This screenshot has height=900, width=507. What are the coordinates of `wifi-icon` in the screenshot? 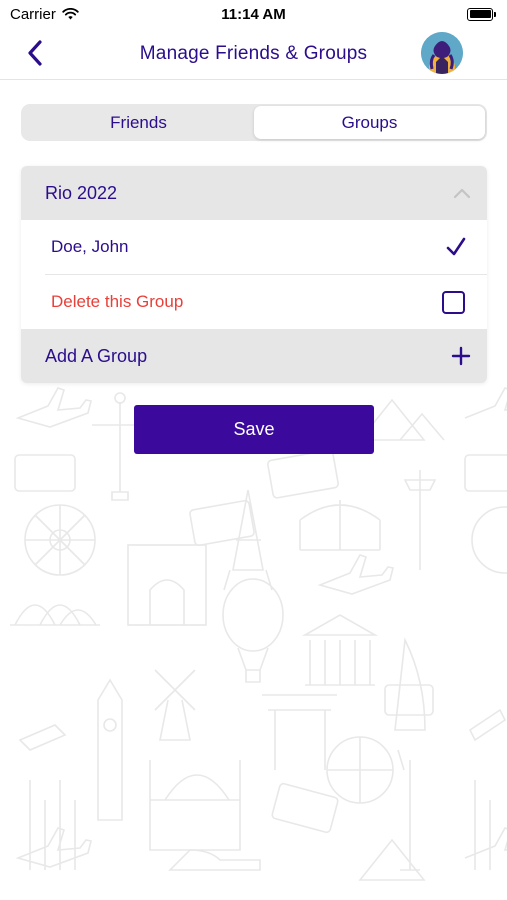 It's located at (70, 14).